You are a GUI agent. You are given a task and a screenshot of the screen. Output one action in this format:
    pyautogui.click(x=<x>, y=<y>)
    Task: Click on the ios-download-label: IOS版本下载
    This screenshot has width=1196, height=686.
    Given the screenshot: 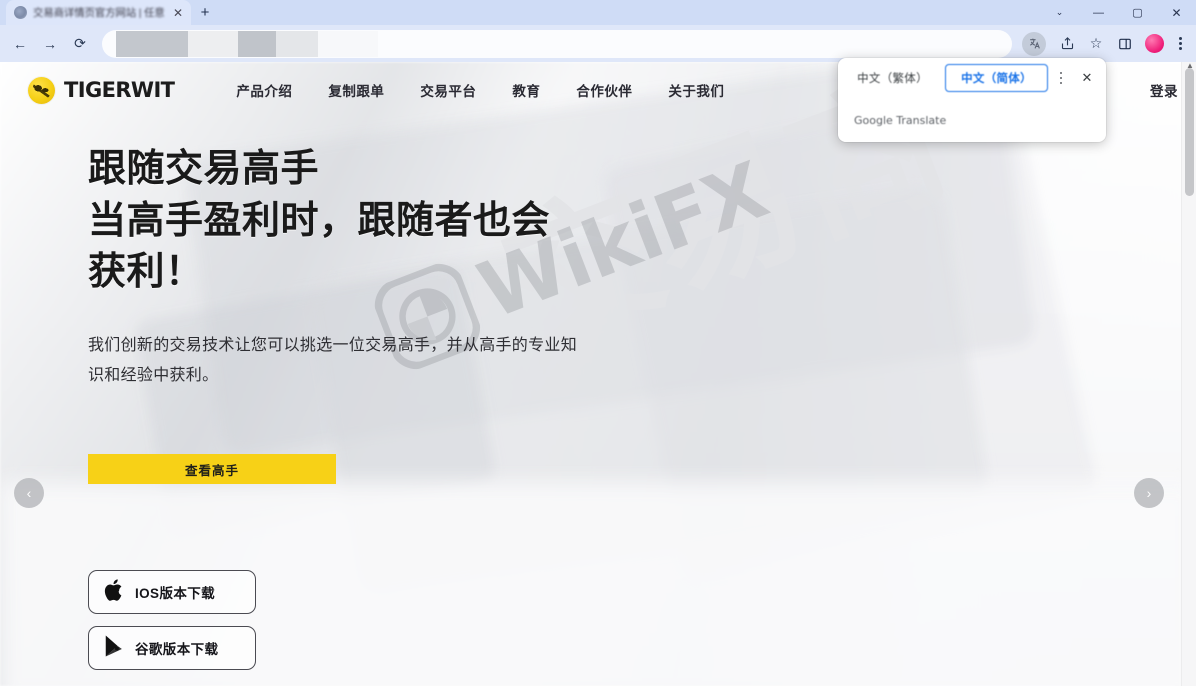 What is the action you would take?
    pyautogui.click(x=175, y=593)
    